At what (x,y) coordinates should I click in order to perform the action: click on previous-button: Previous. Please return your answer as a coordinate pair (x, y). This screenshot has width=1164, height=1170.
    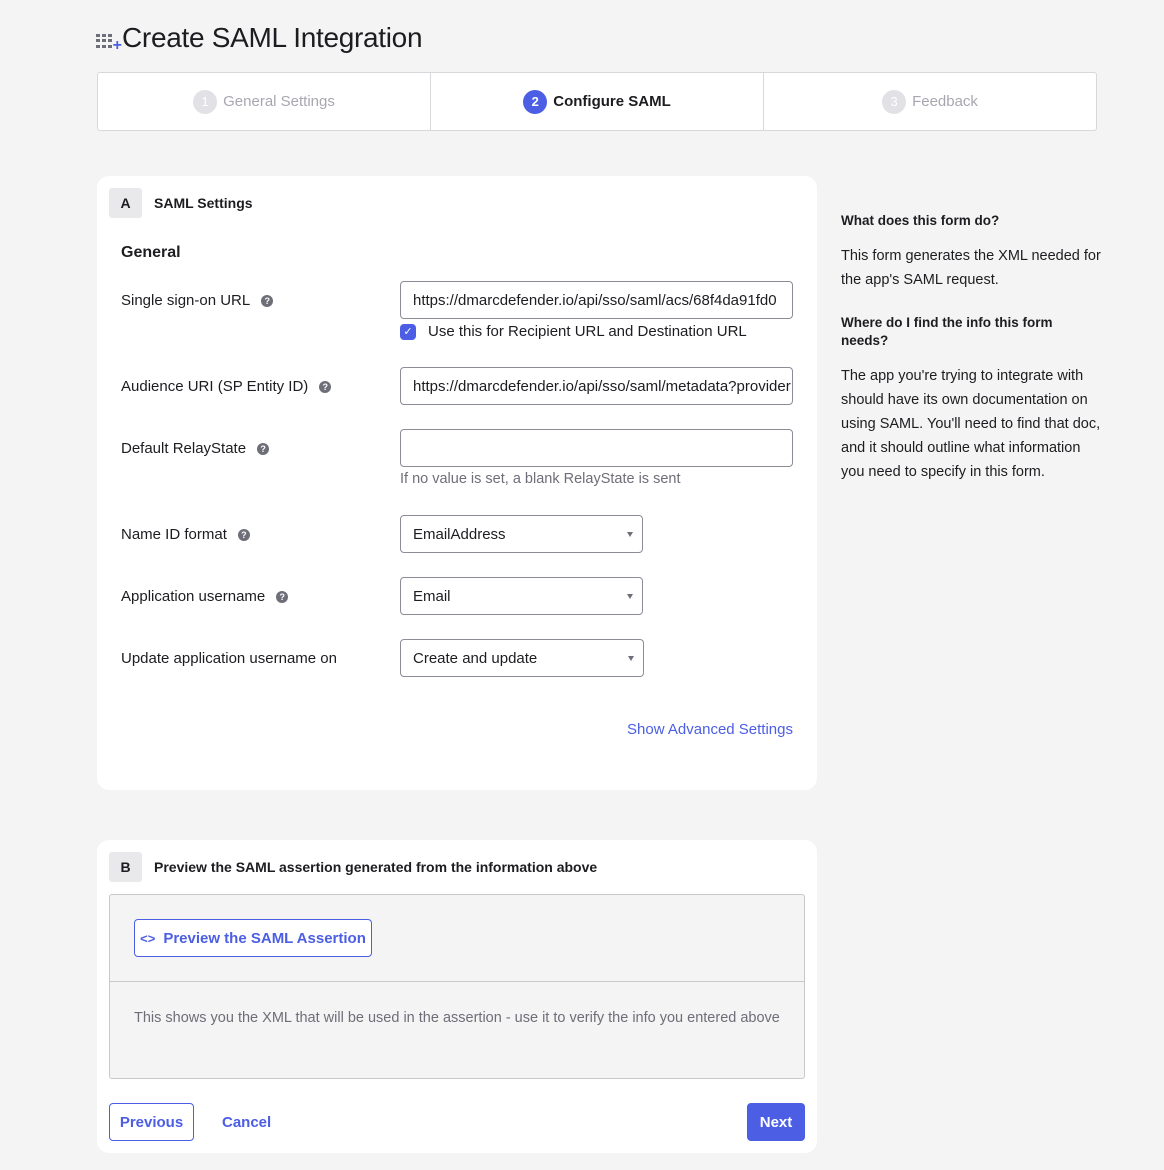
    Looking at the image, I should click on (151, 1122).